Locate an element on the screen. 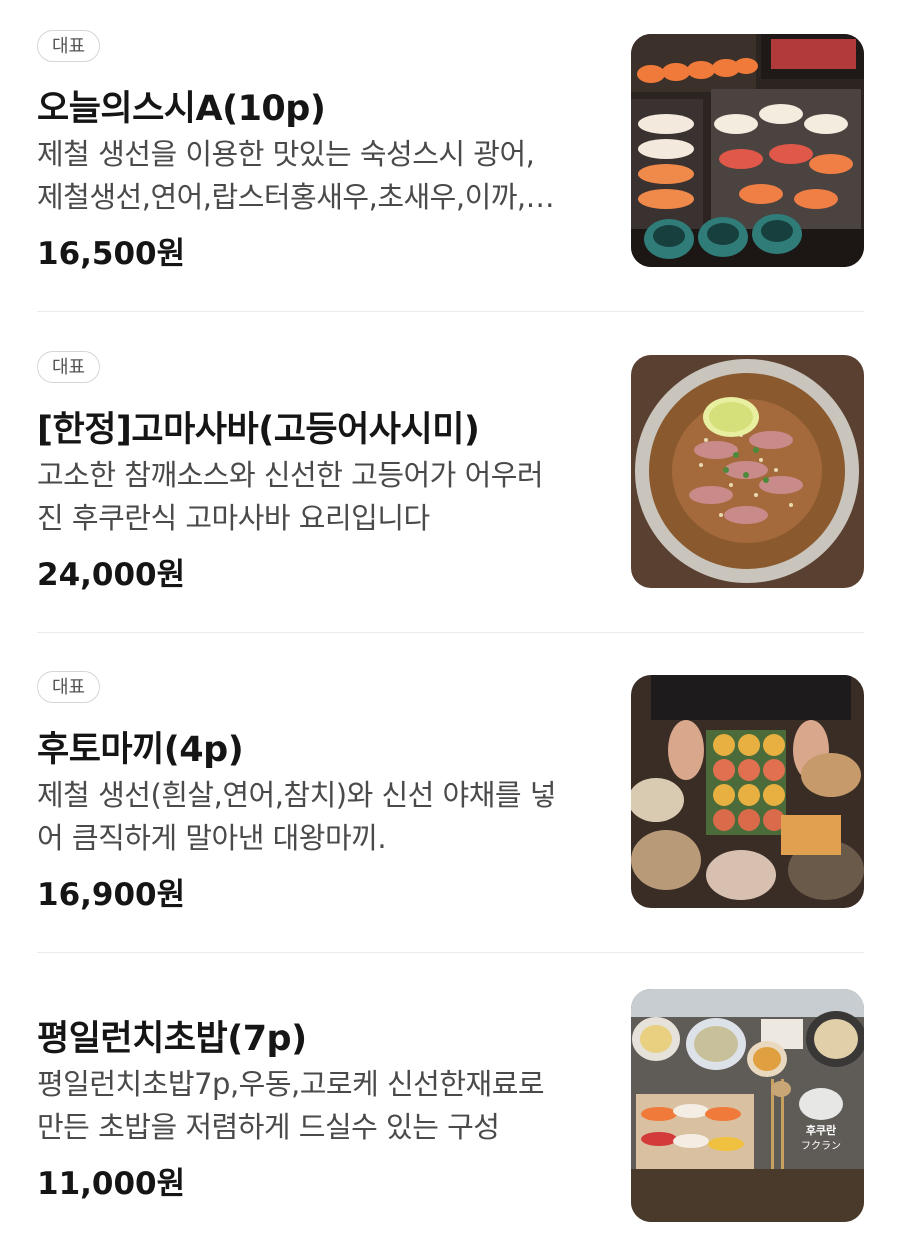 The height and width of the screenshot is (1257, 900). menu-item-price: 11,000원 is located at coordinates (111, 1184).